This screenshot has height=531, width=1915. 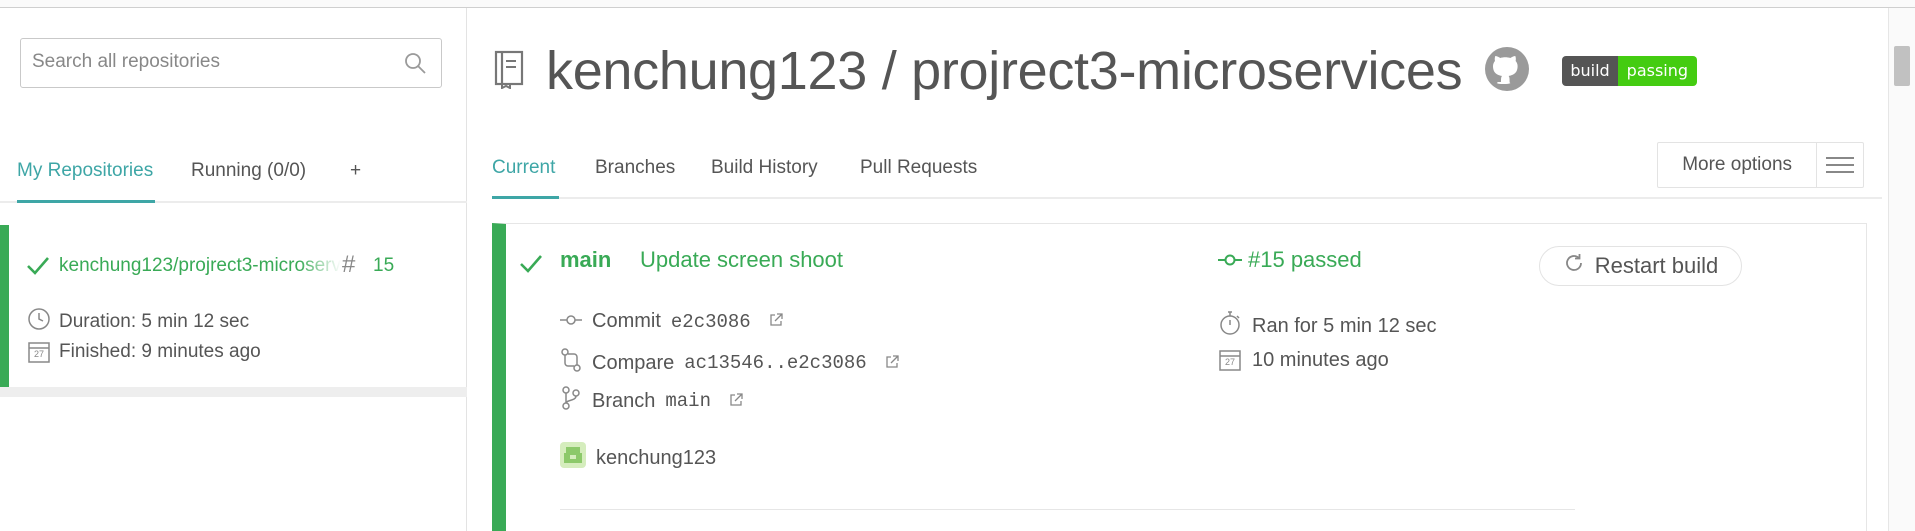 I want to click on tab-running: Running (0/0), so click(x=248, y=171).